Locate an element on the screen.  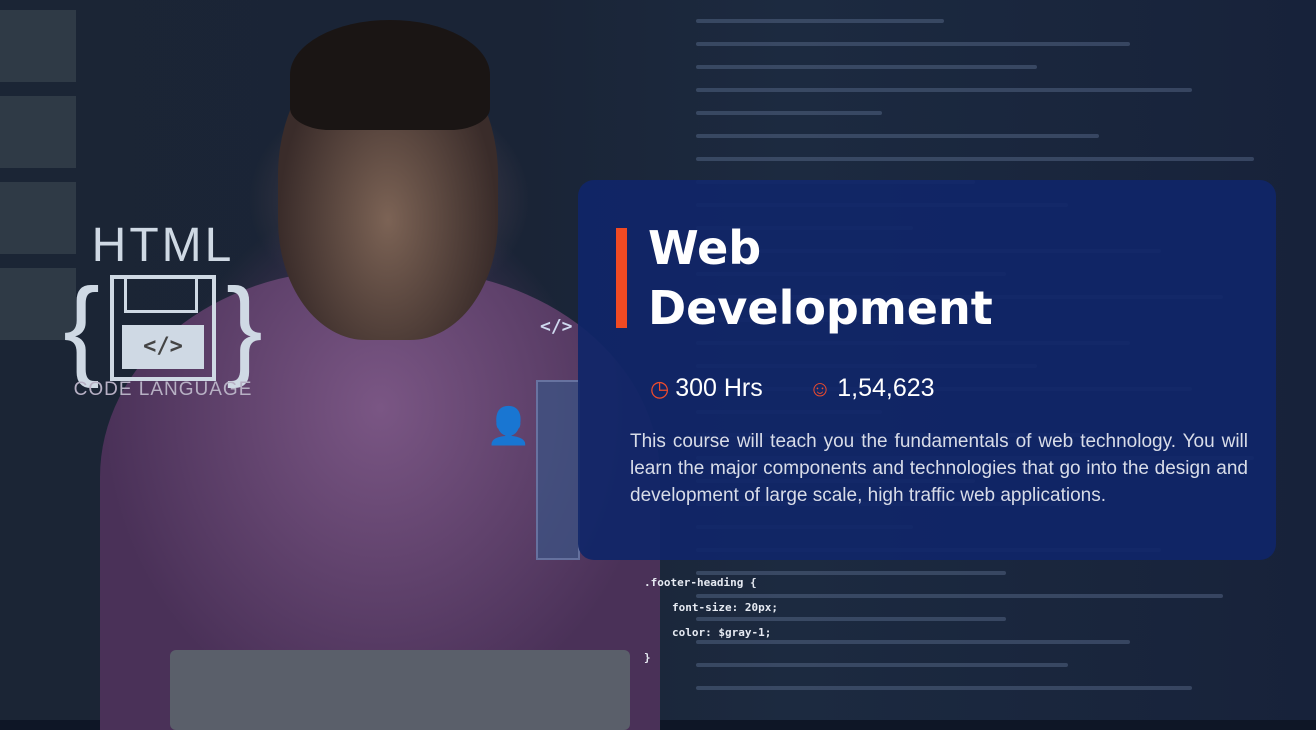
html-logo-subtitle: CODE LANGUAGE is located at coordinates (163, 389).